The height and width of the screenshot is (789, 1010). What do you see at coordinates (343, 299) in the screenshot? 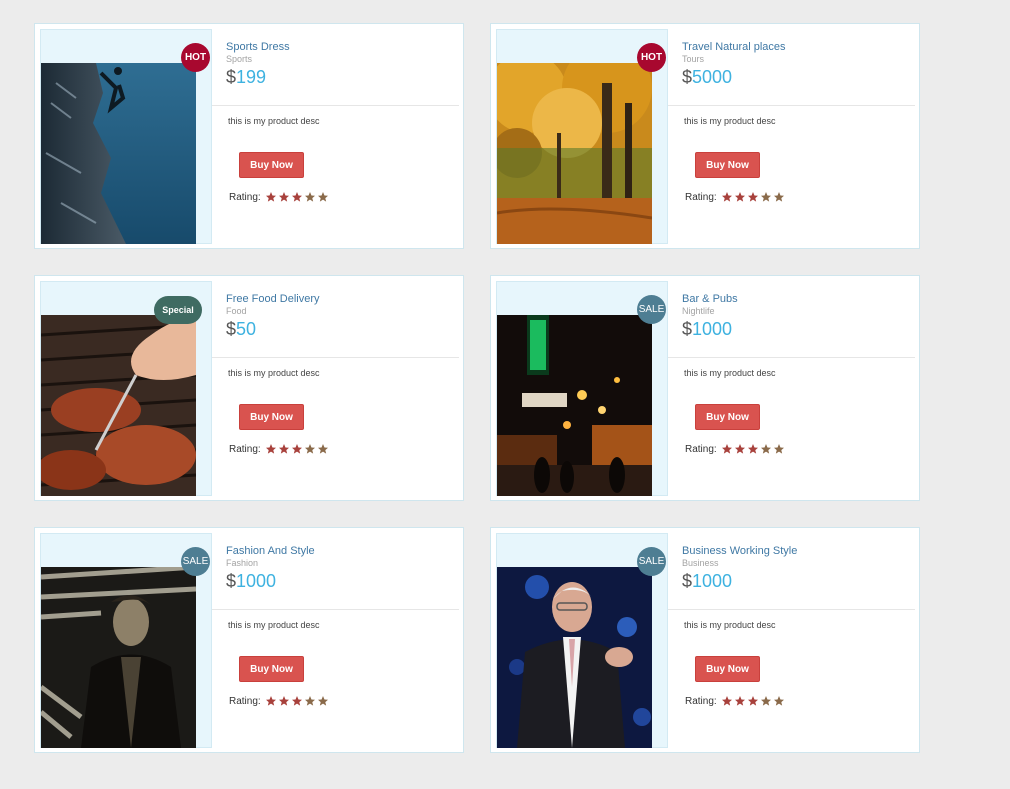
I see `product-title: Free Food Delivery` at bounding box center [343, 299].